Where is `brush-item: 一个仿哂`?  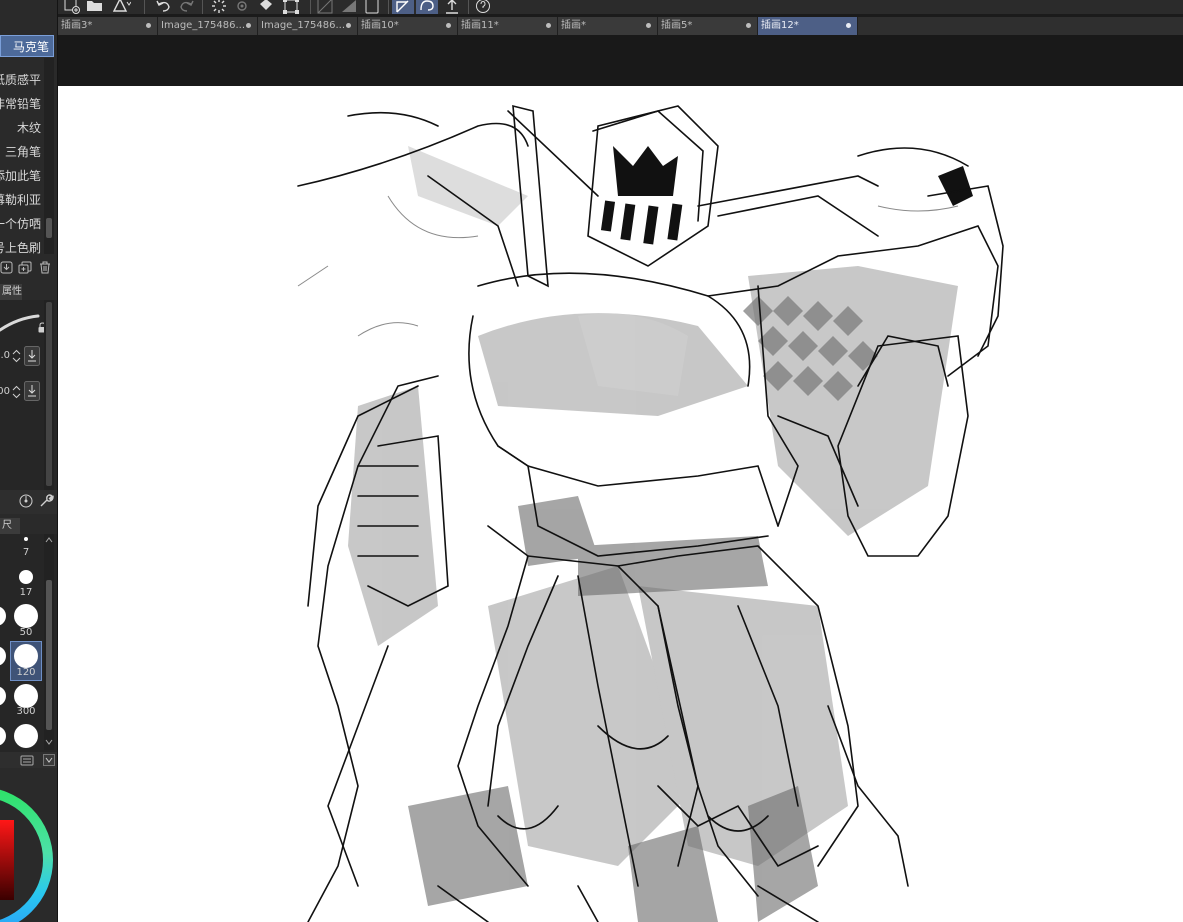 brush-item: 一个仿哂 is located at coordinates (21, 224).